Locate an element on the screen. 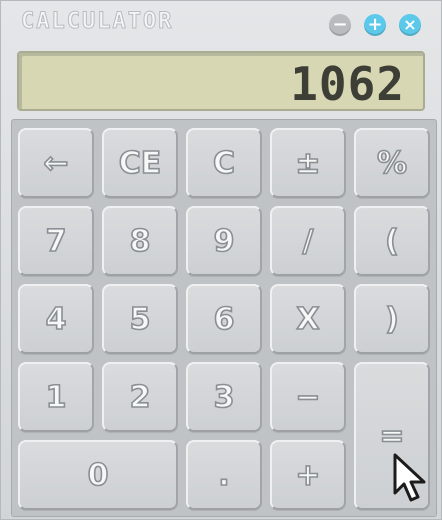 The image size is (442, 520). display-value: 1062 is located at coordinates (347, 84).